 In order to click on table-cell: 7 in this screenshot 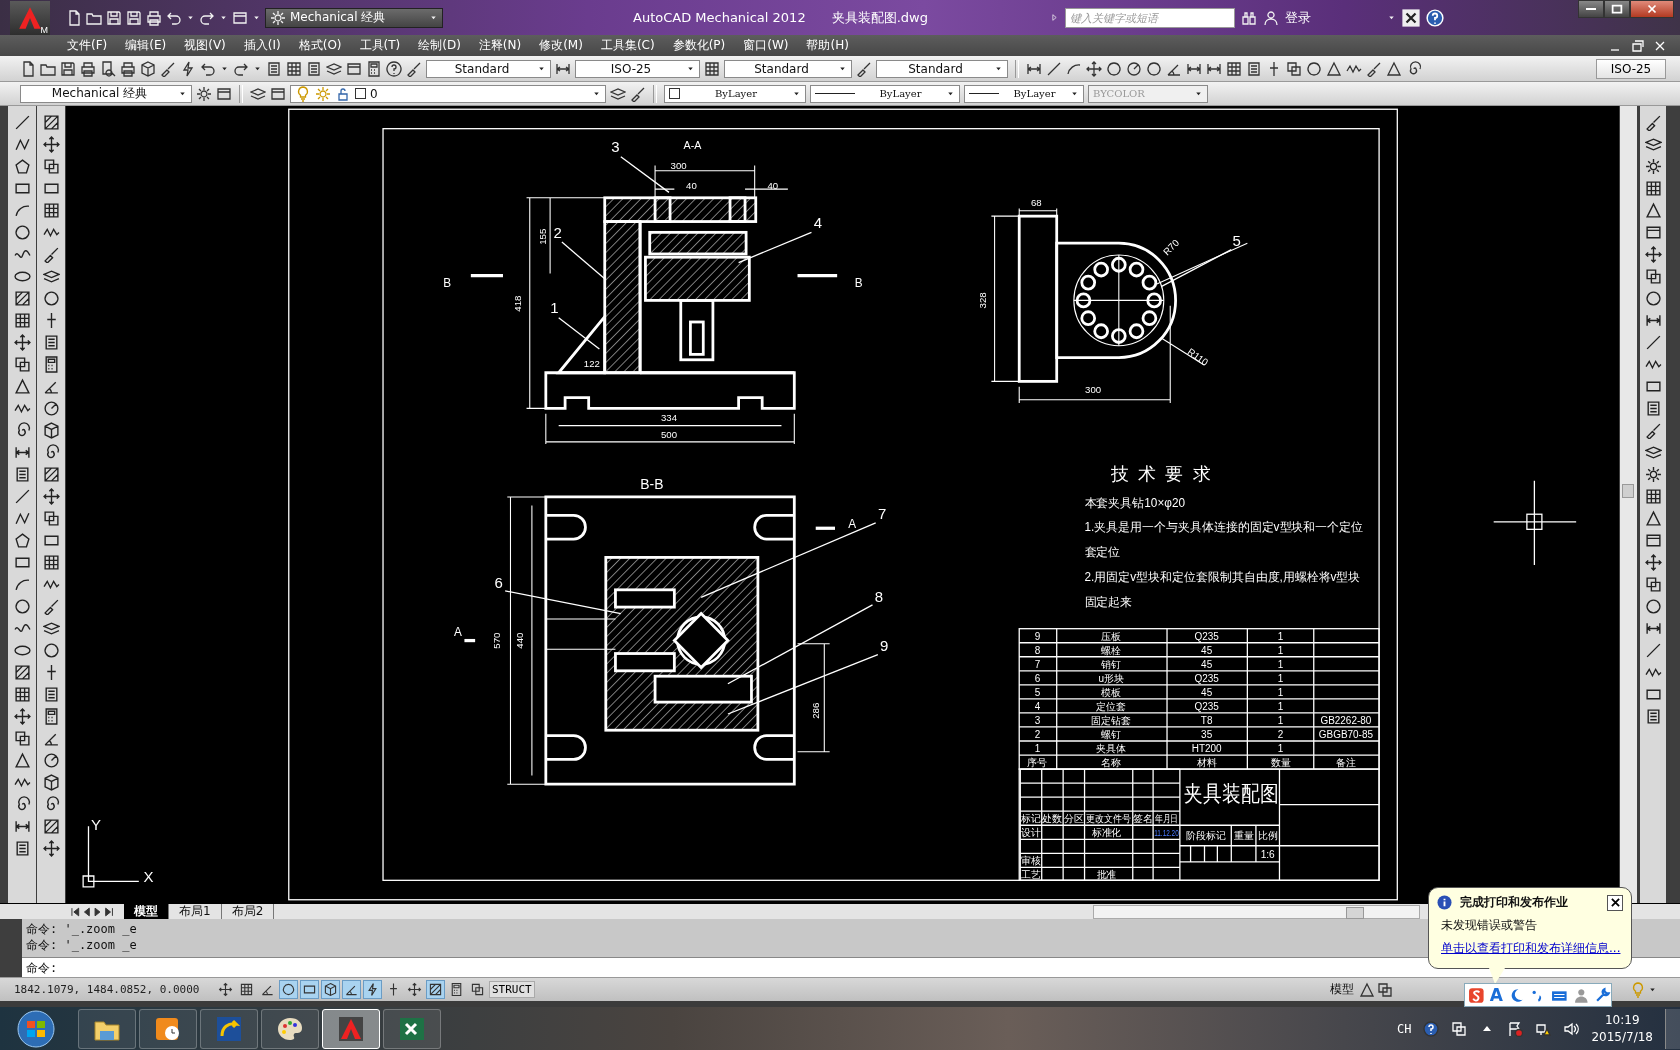, I will do `click(1037, 665)`.